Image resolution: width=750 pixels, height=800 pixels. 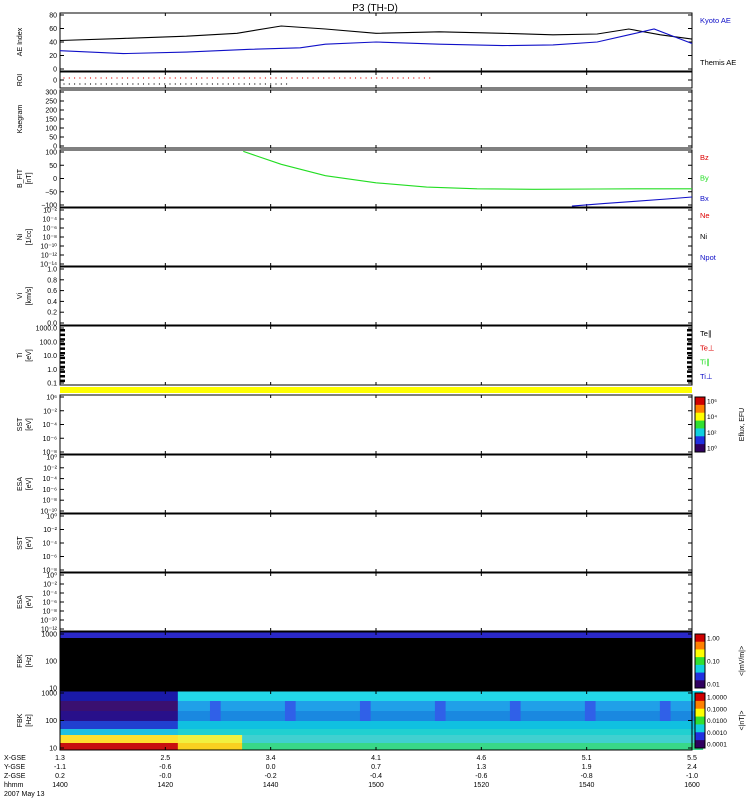 I want to click on ni-legend-item: Npot, so click(x=708, y=257).